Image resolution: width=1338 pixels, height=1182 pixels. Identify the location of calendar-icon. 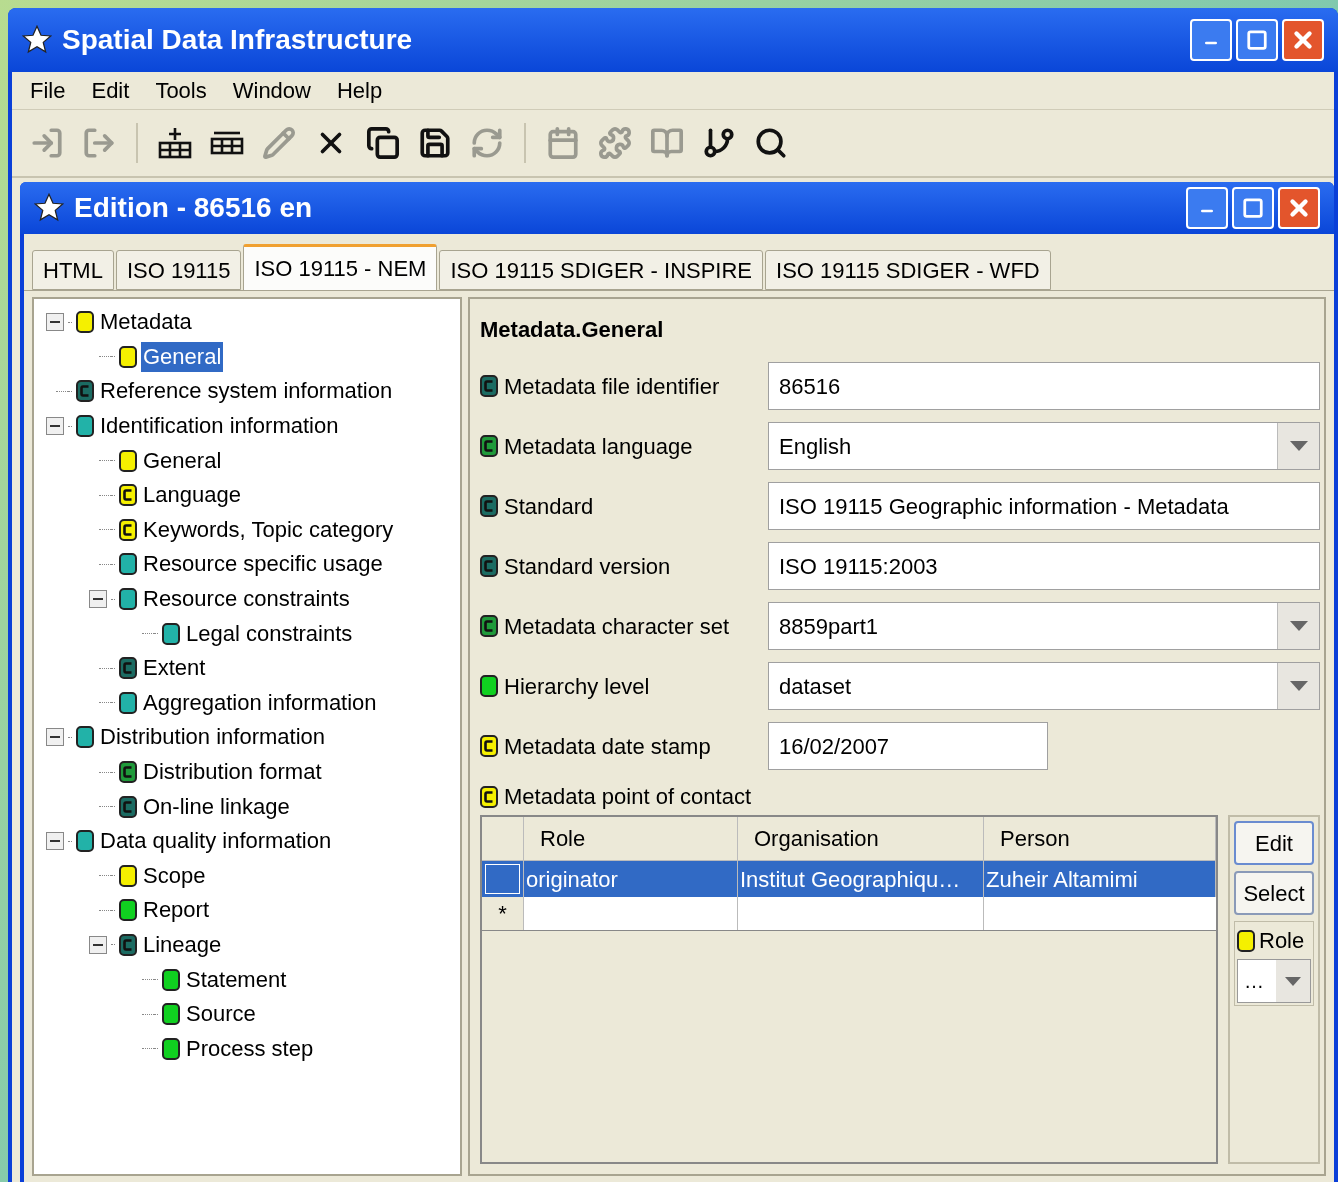
(563, 143).